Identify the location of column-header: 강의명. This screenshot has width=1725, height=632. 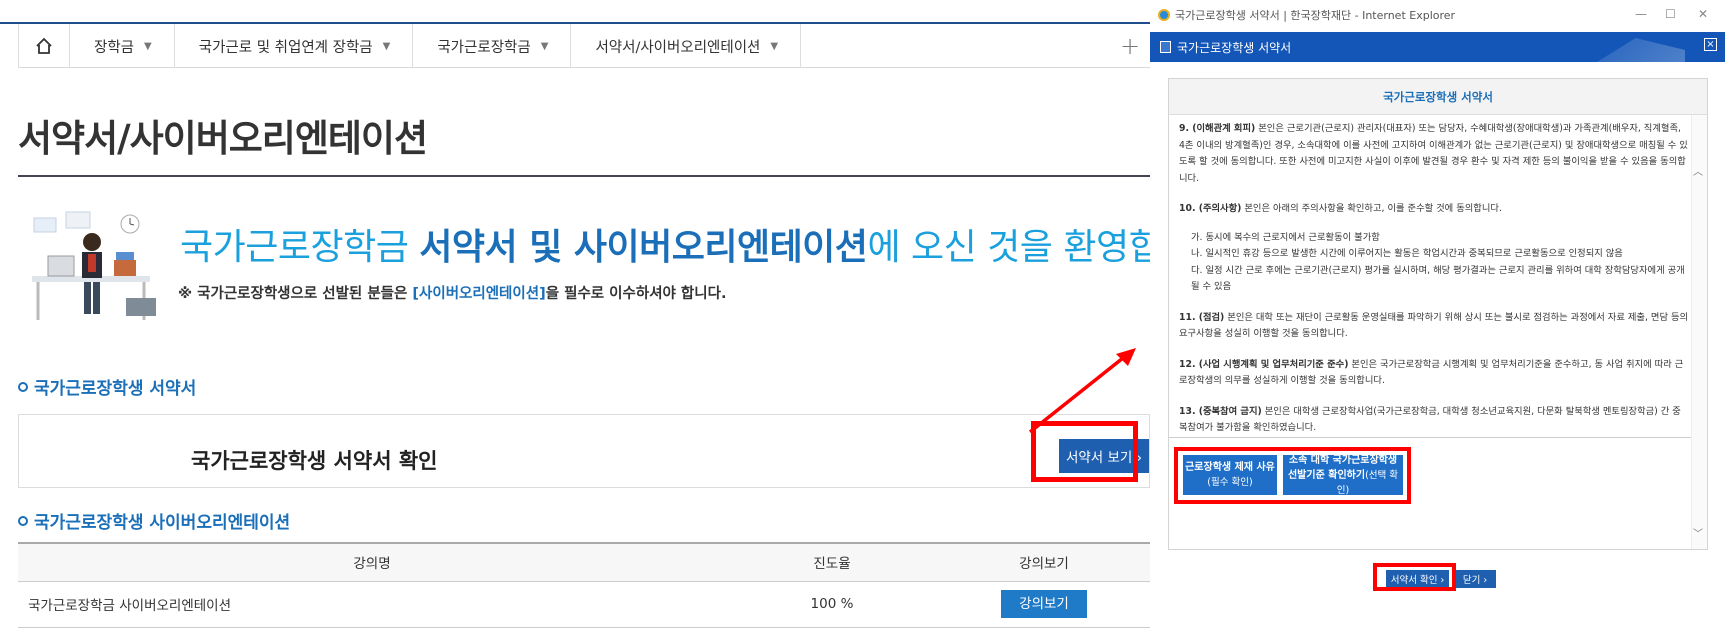
(372, 562).